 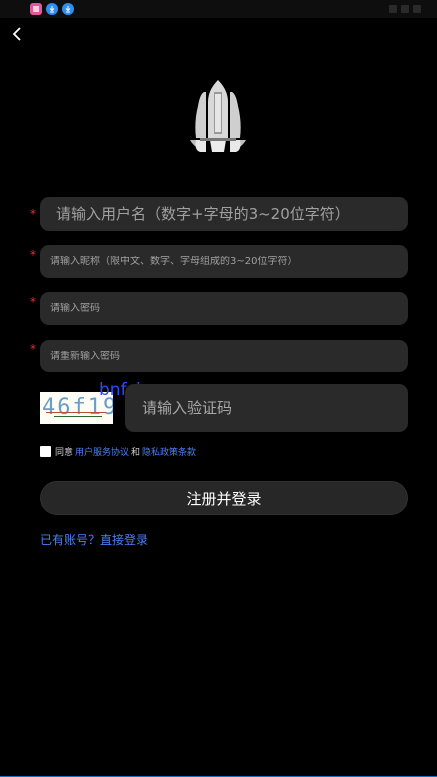 I want to click on captcha-field-container, so click(x=266, y=408).